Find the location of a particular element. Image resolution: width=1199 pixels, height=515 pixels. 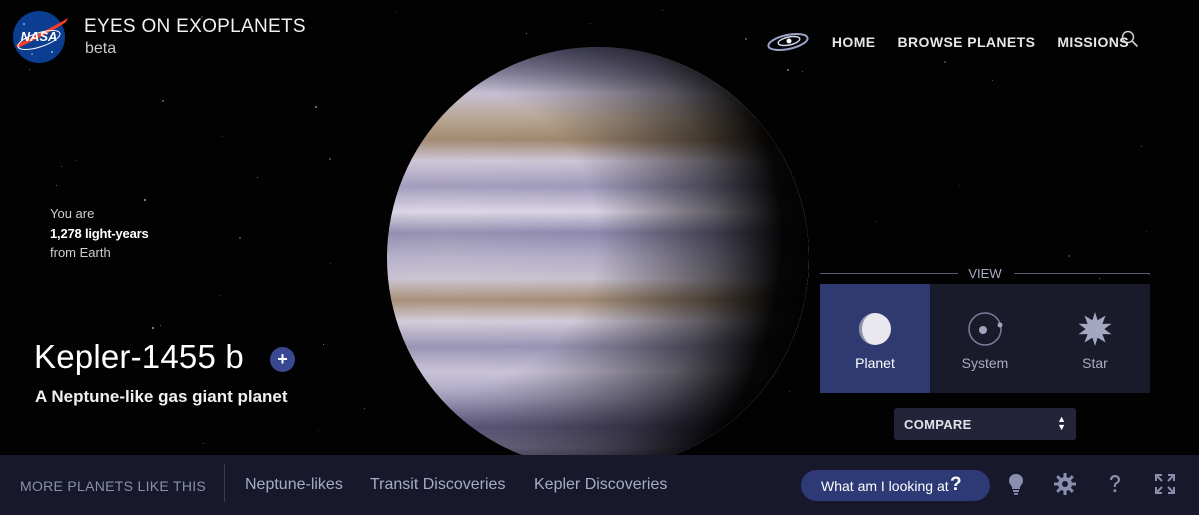

view-planet-label: Planet is located at coordinates (875, 363).